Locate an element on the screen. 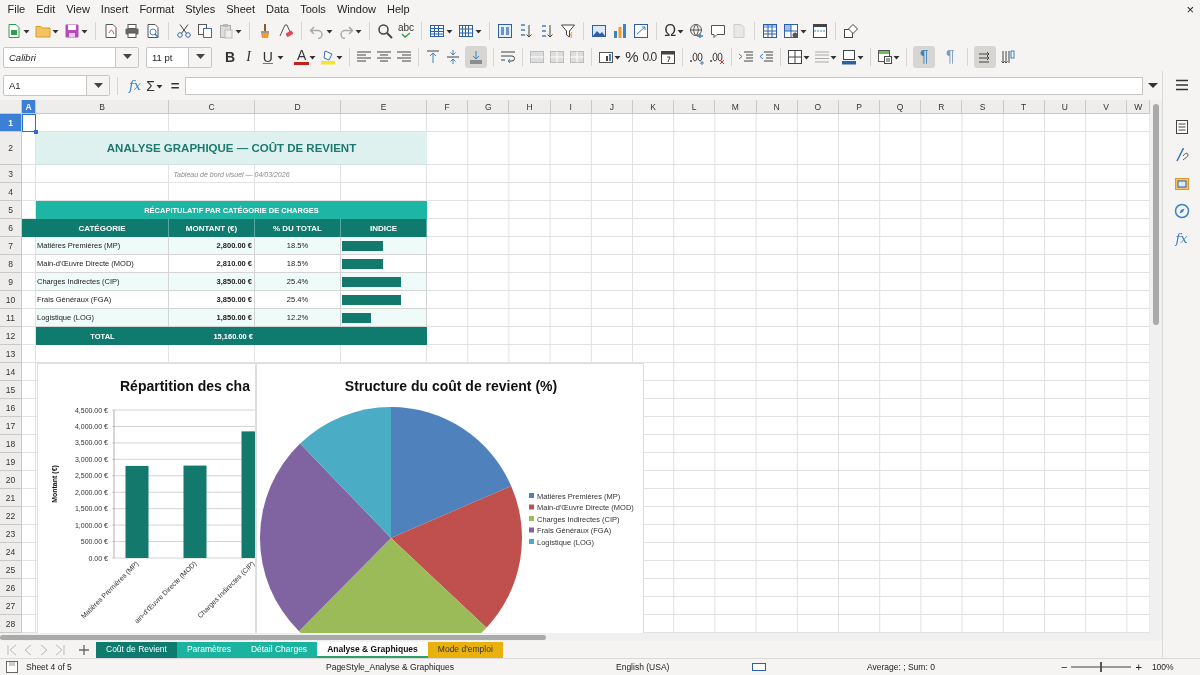 Image resolution: width=1200 pixels, height=675 pixels. row-header: 23 is located at coordinates (11, 534).